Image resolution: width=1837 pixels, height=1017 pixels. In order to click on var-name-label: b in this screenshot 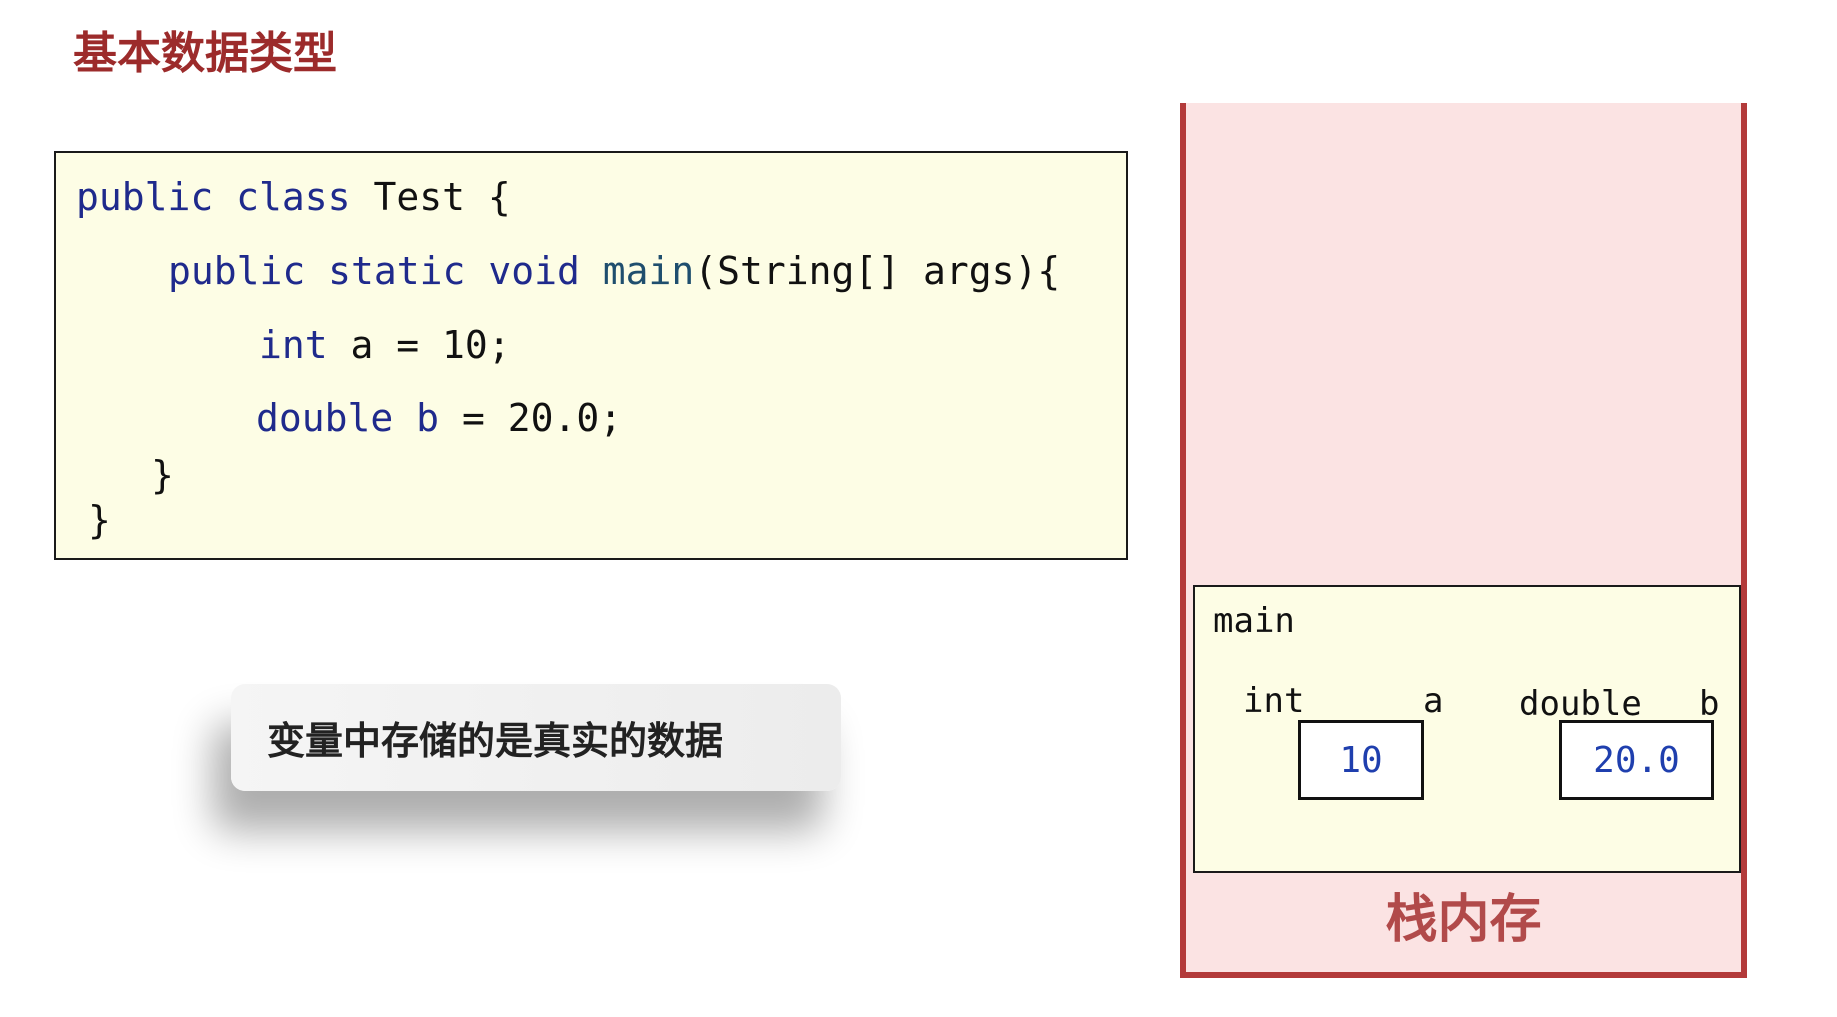, I will do `click(1709, 704)`.